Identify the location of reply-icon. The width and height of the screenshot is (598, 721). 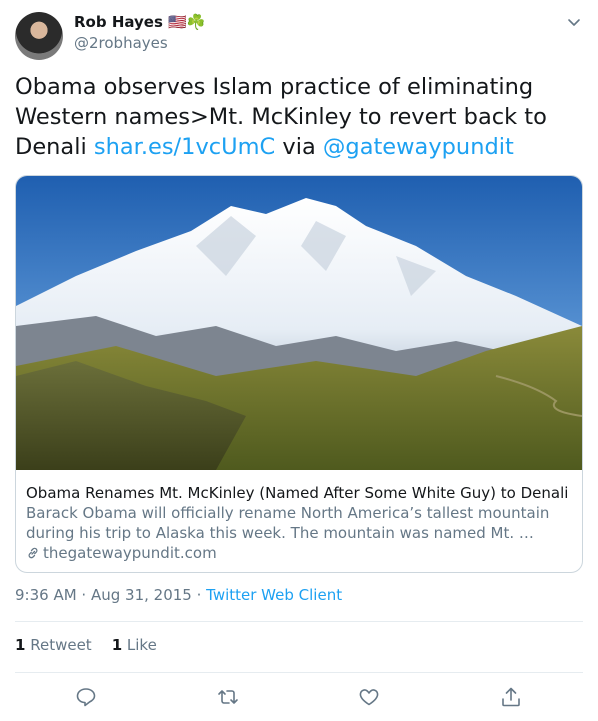
(86, 697).